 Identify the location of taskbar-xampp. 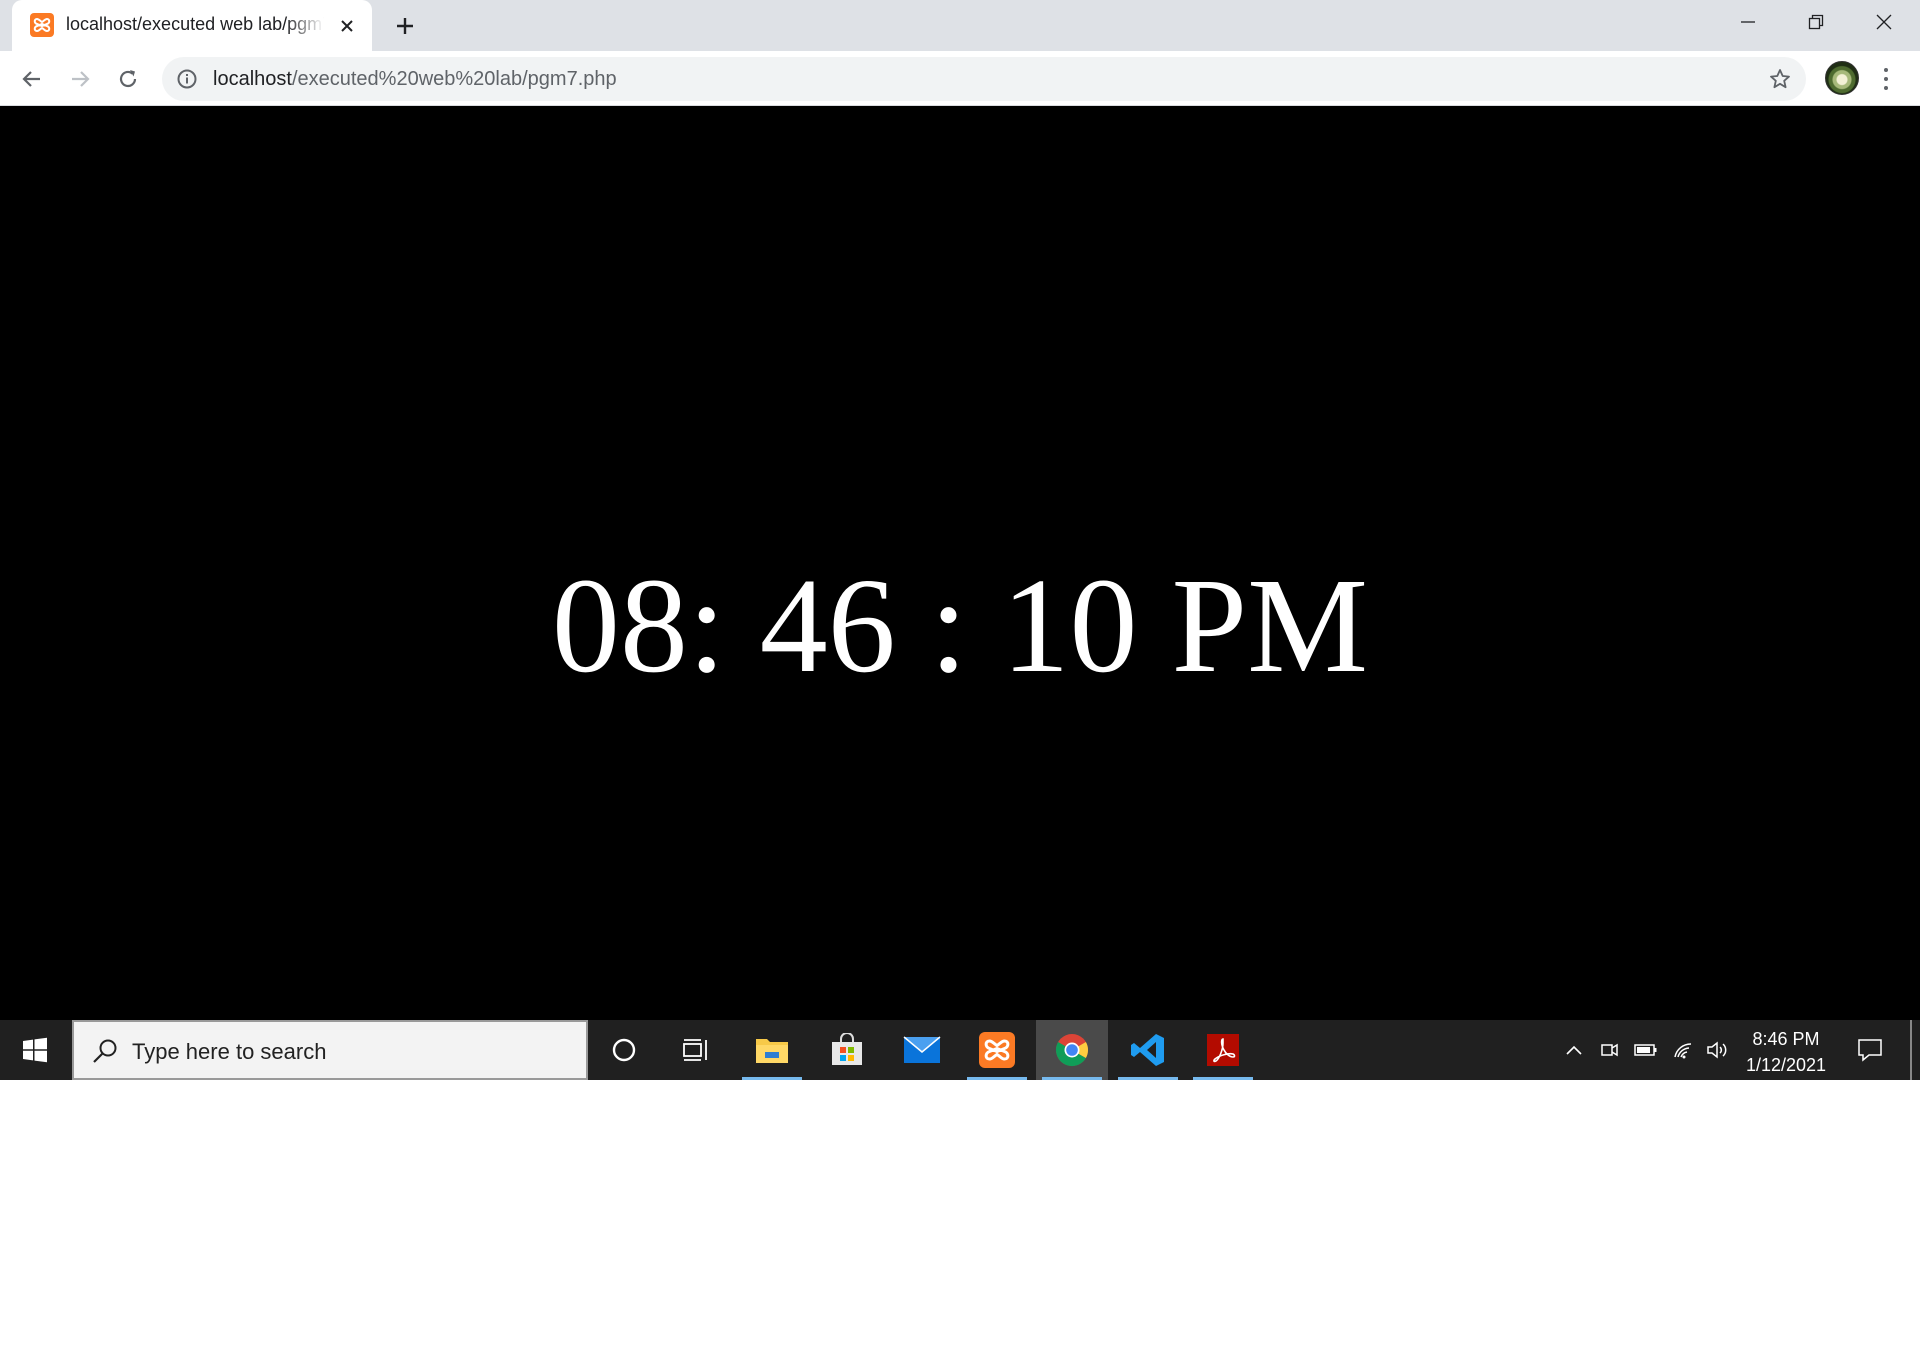
(997, 1050).